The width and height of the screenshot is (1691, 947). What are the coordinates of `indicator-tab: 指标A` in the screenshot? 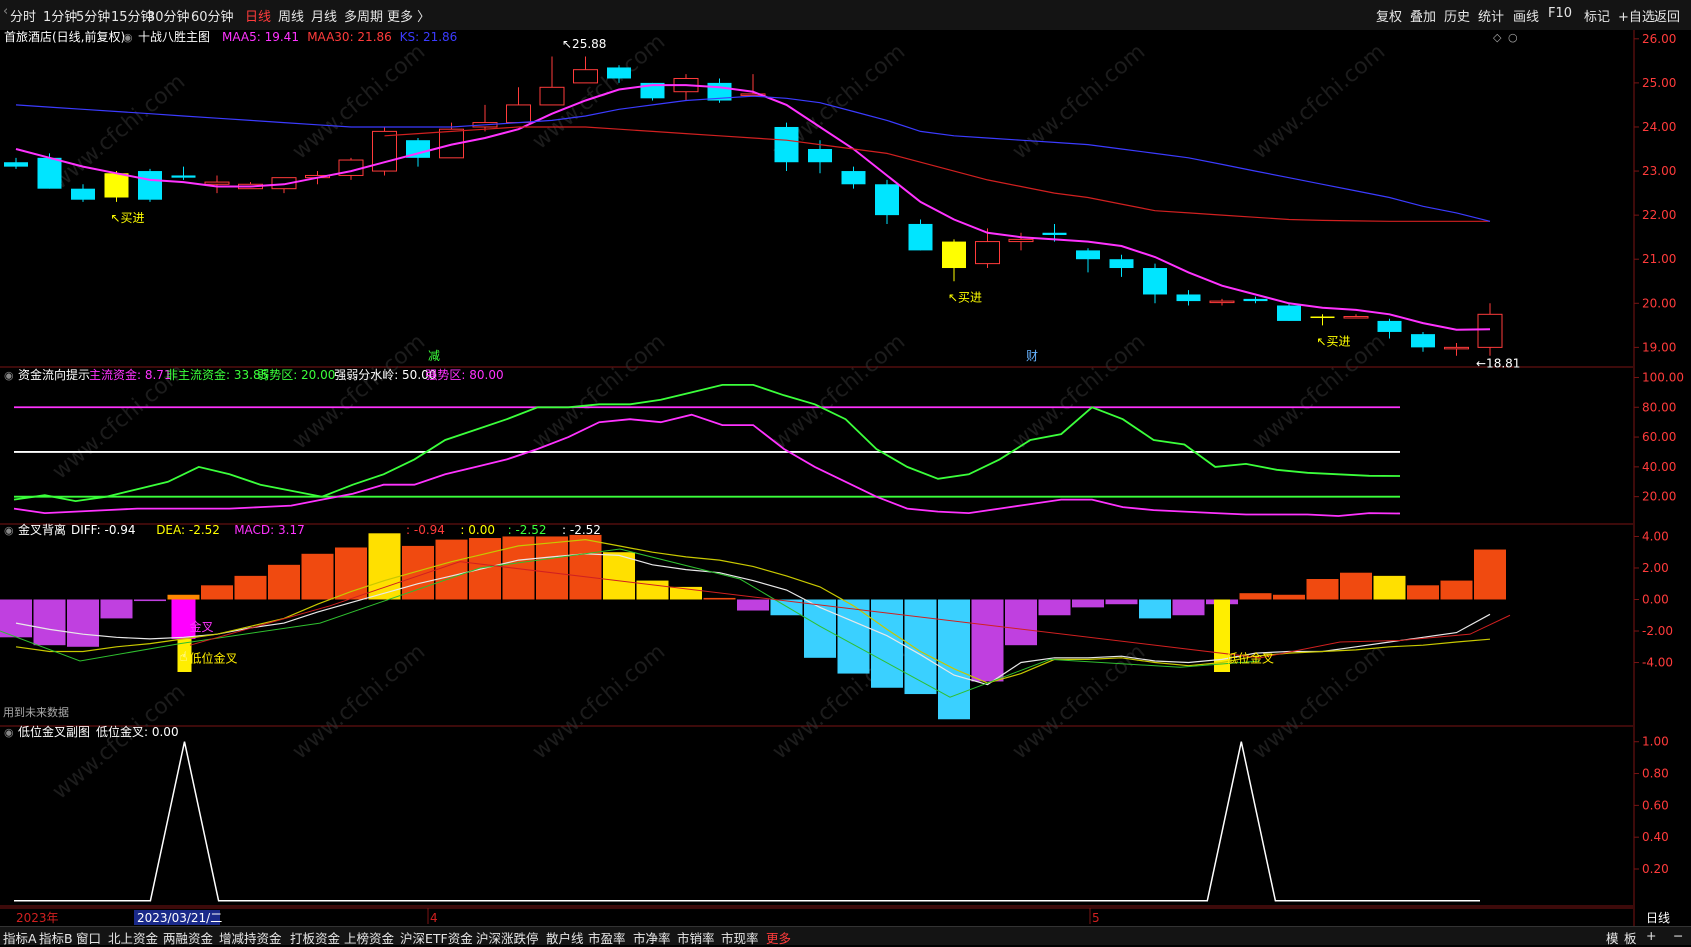 It's located at (20, 937).